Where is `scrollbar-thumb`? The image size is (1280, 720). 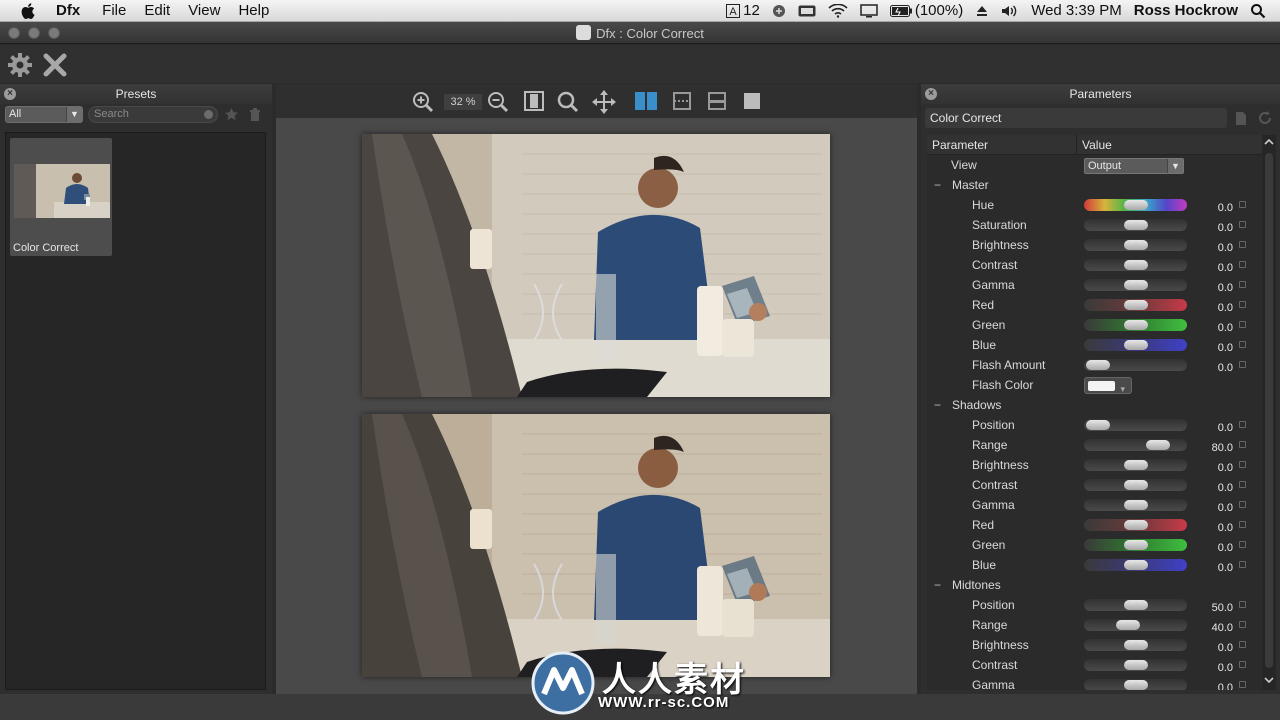
scrollbar-thumb is located at coordinates (1269, 410).